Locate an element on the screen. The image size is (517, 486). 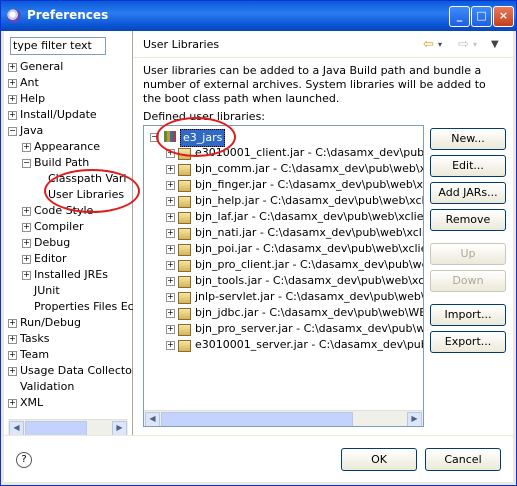
tree-item-label: Editor is located at coordinates (50, 258).